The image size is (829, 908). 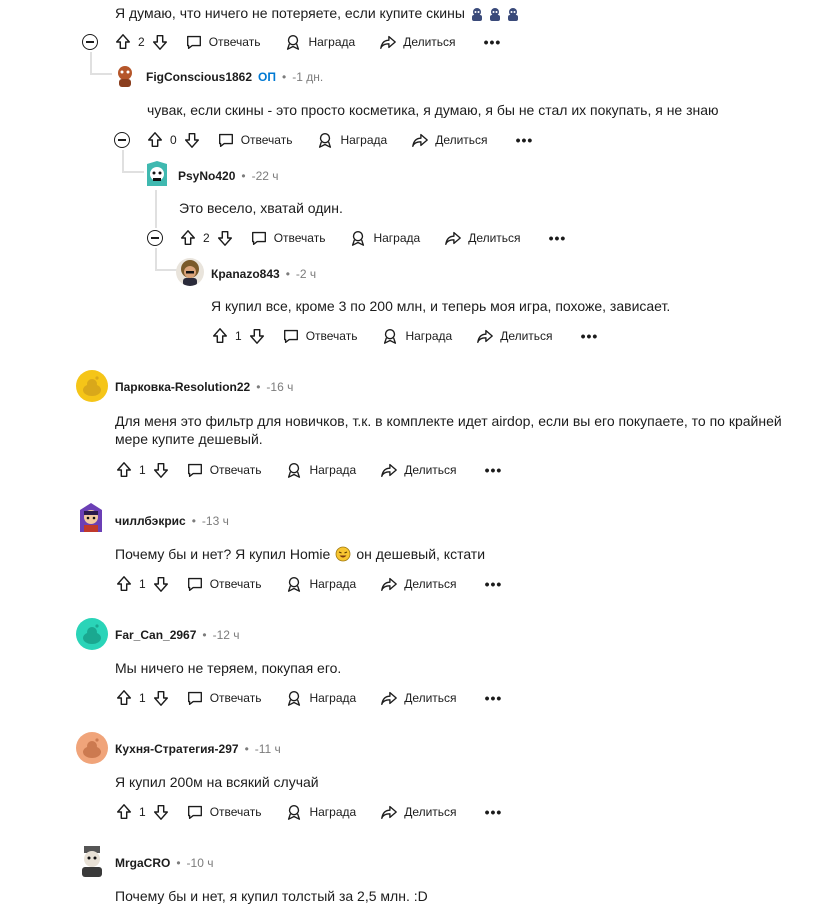 I want to click on username: Парковка-Resolution22, so click(x=182, y=387).